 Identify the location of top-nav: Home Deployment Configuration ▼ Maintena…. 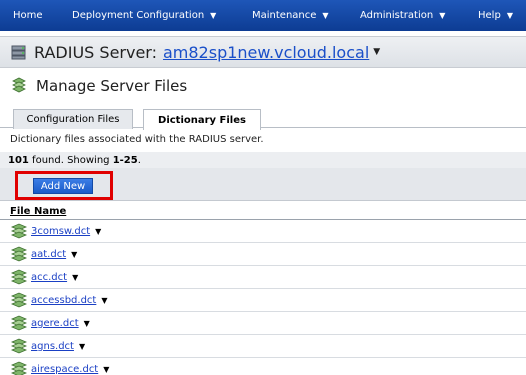
(263, 15).